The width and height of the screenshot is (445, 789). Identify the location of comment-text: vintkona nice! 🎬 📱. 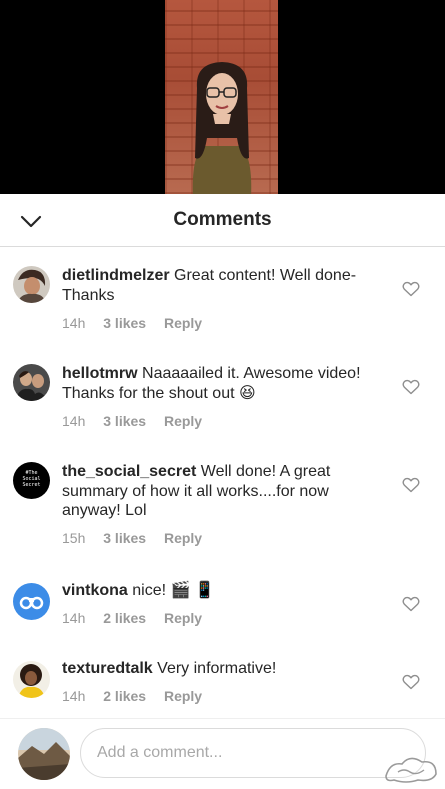
(222, 591).